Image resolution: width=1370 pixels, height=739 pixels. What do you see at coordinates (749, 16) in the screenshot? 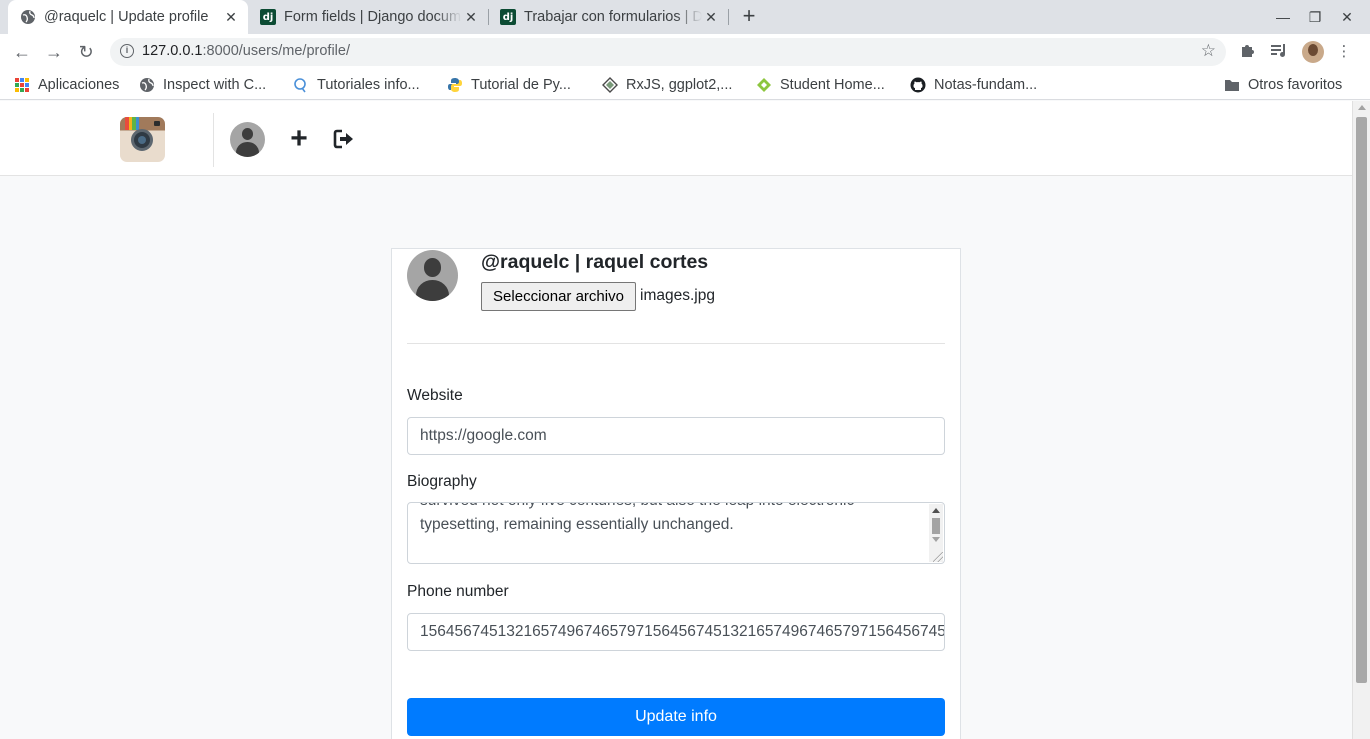
I see `new-tab-button: +` at bounding box center [749, 16].